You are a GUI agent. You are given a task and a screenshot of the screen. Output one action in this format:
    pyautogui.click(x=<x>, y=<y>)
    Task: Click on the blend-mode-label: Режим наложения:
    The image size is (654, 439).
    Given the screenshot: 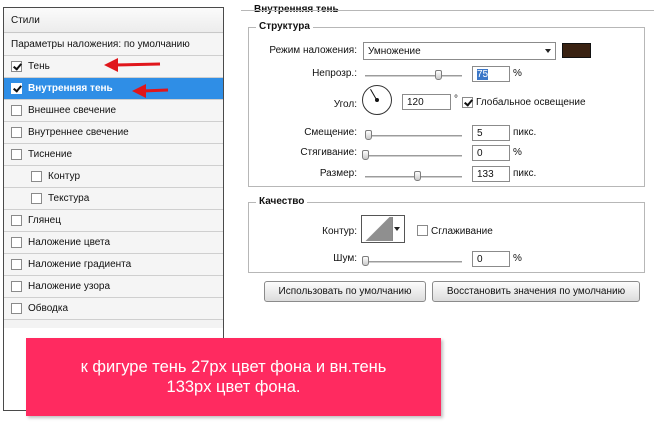 What is the action you would take?
    pyautogui.click(x=313, y=50)
    